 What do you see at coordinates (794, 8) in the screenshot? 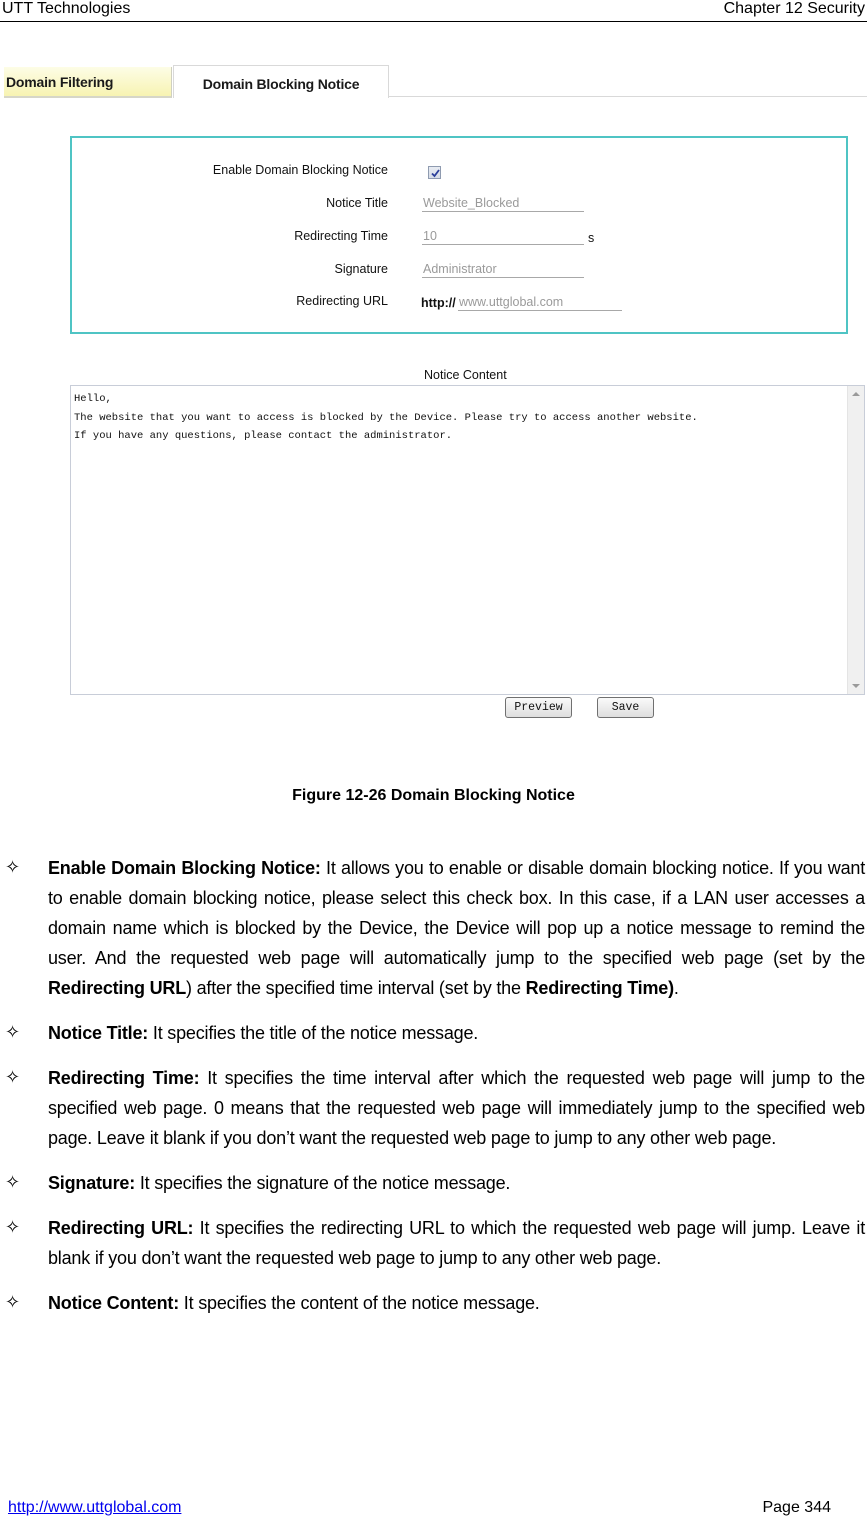
I see `chapter-title: Chapter 12 Security` at bounding box center [794, 8].